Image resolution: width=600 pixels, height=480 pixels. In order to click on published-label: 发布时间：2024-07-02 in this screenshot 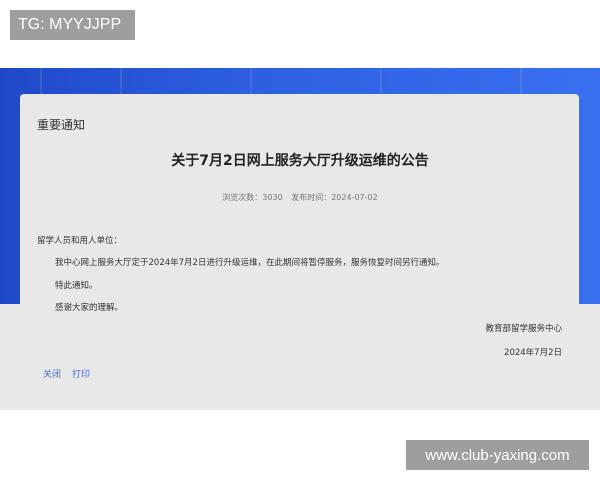, I will do `click(334, 197)`.